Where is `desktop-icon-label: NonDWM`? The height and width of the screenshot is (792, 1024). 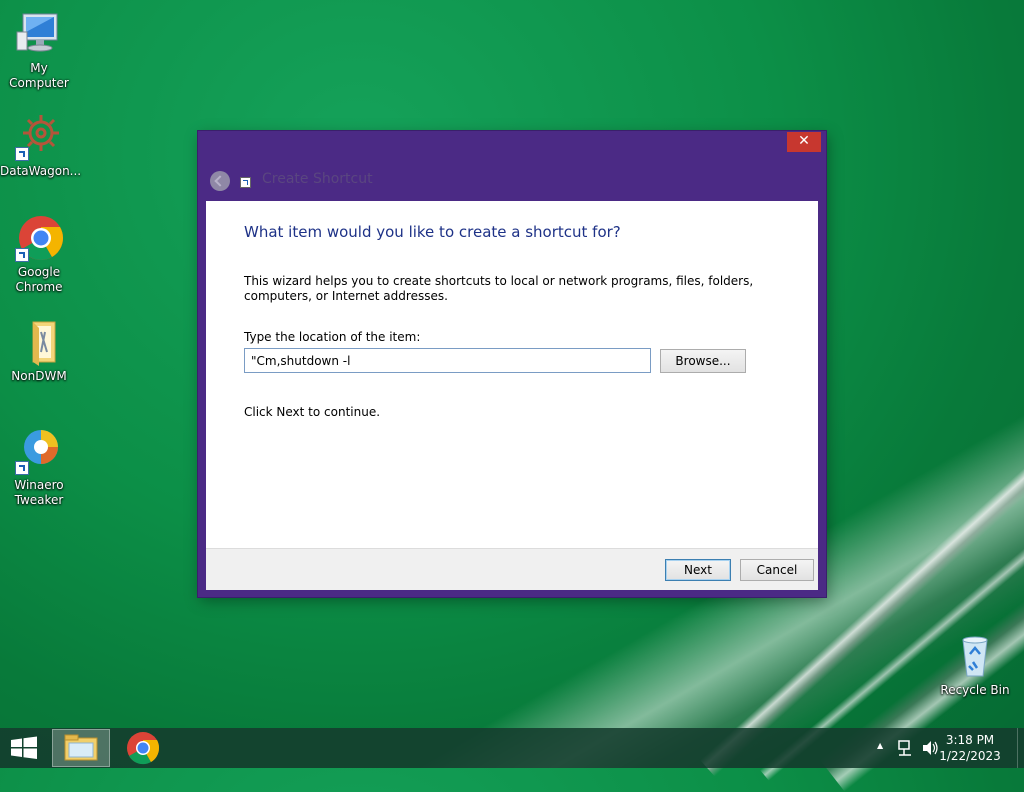 desktop-icon-label: NonDWM is located at coordinates (39, 376).